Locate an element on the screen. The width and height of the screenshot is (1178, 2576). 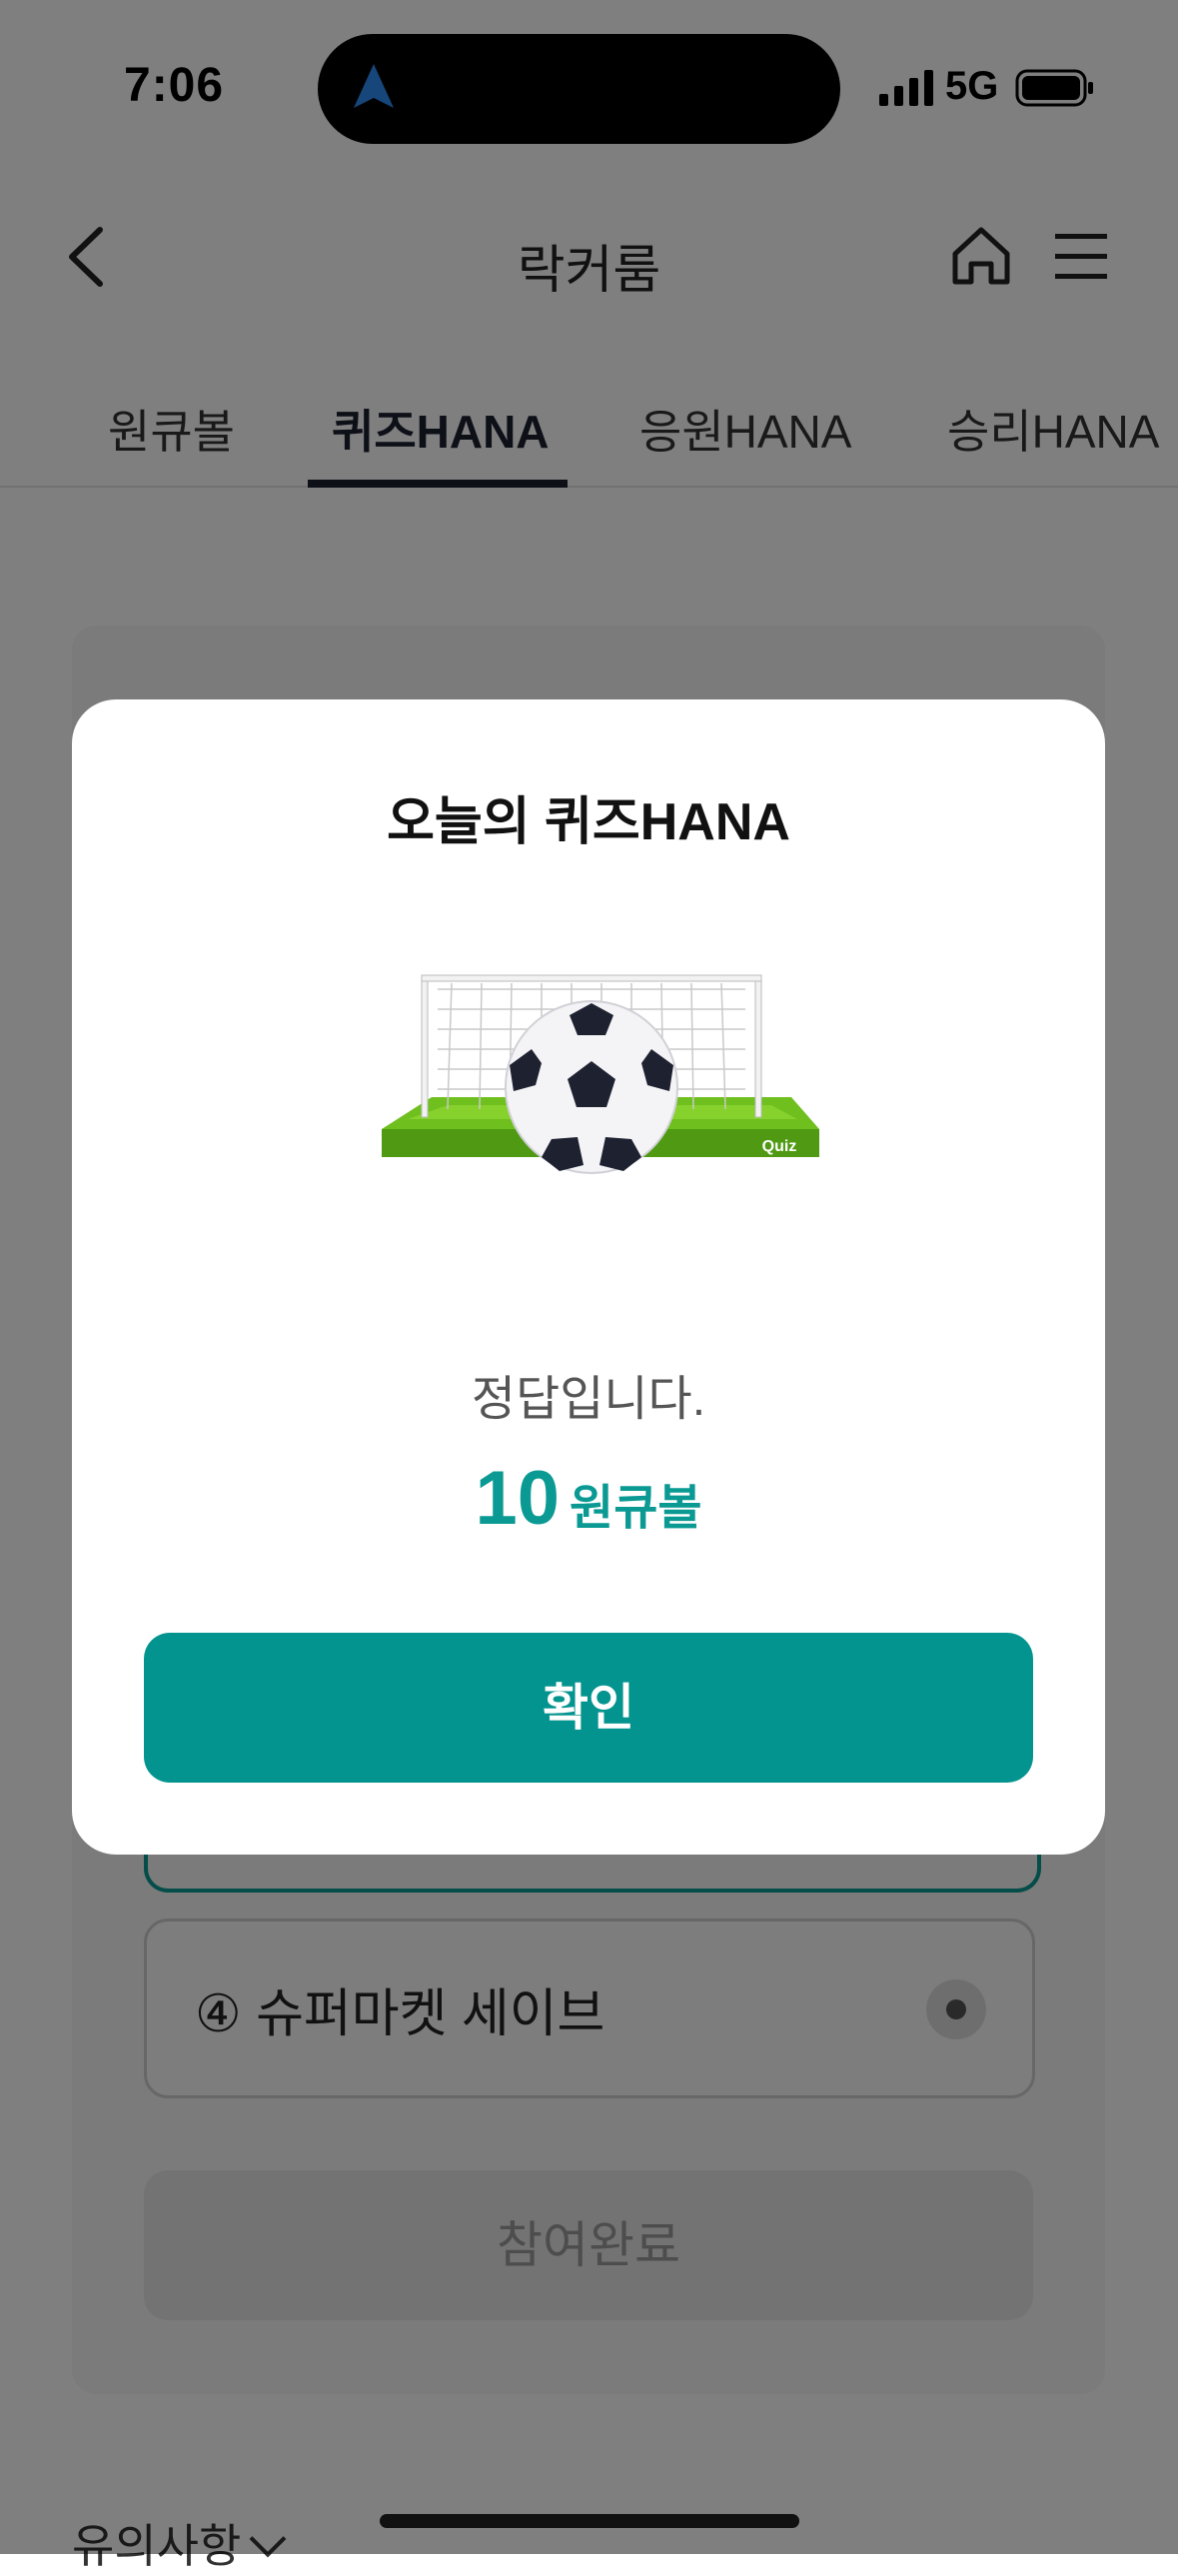
confirm-button: 확인 is located at coordinates (588, 1708).